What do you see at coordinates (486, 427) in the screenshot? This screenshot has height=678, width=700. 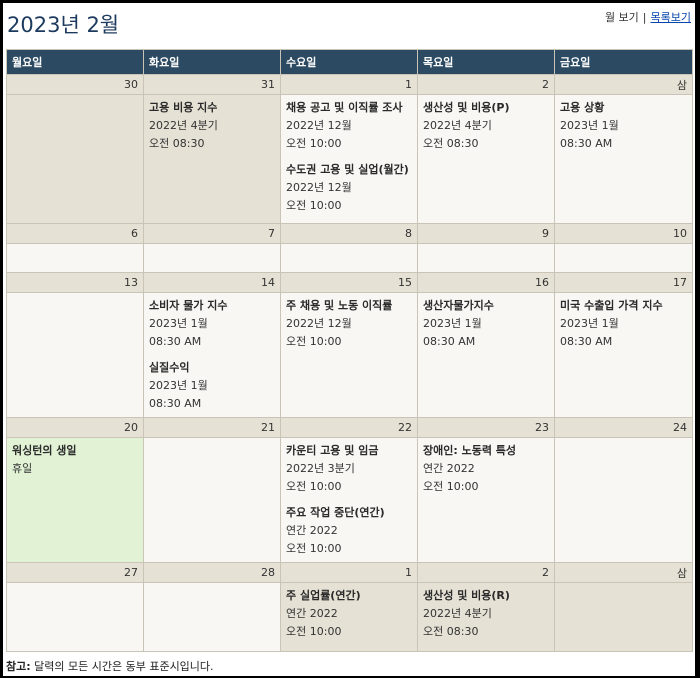 I see `day-number: 23` at bounding box center [486, 427].